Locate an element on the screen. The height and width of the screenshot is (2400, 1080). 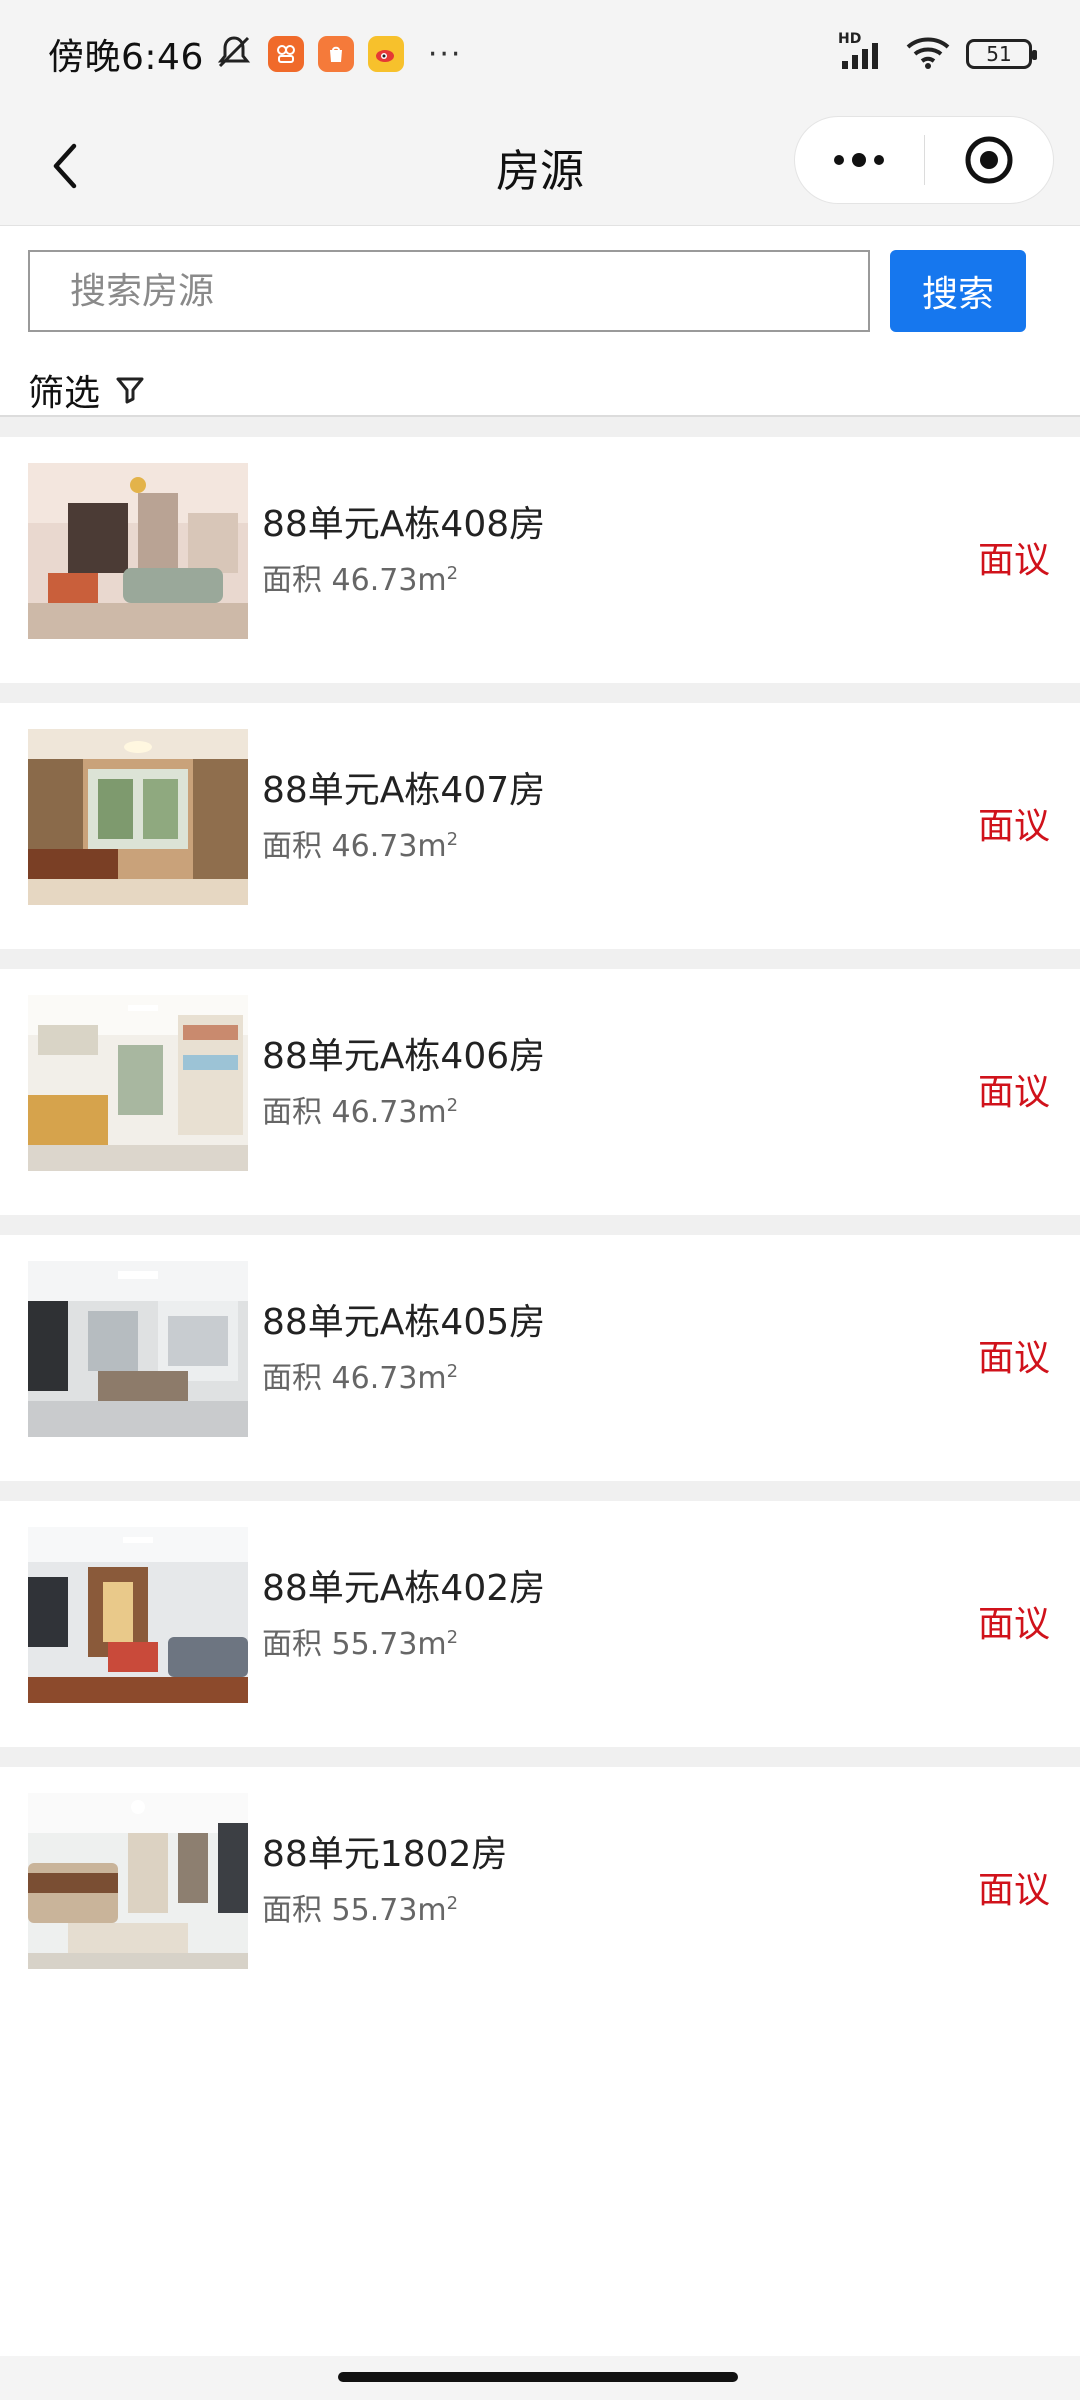
wifi-icon is located at coordinates (928, 54).